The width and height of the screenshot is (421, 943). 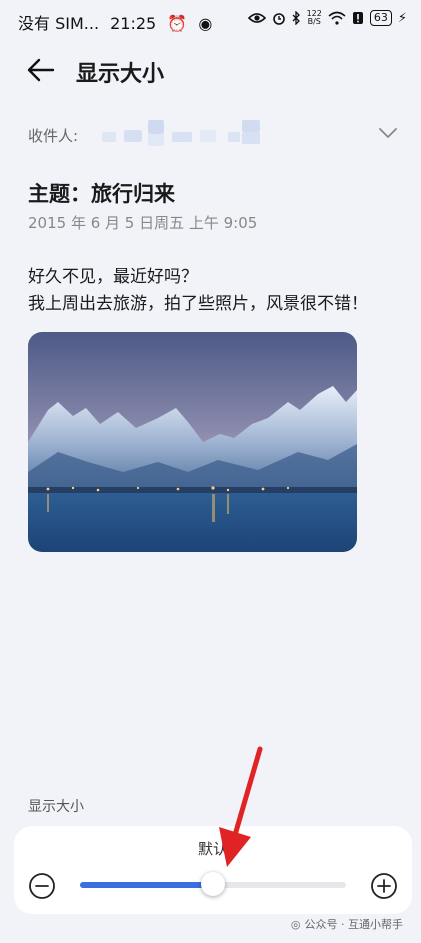 I want to click on clock: 21:25, so click(x=133, y=23).